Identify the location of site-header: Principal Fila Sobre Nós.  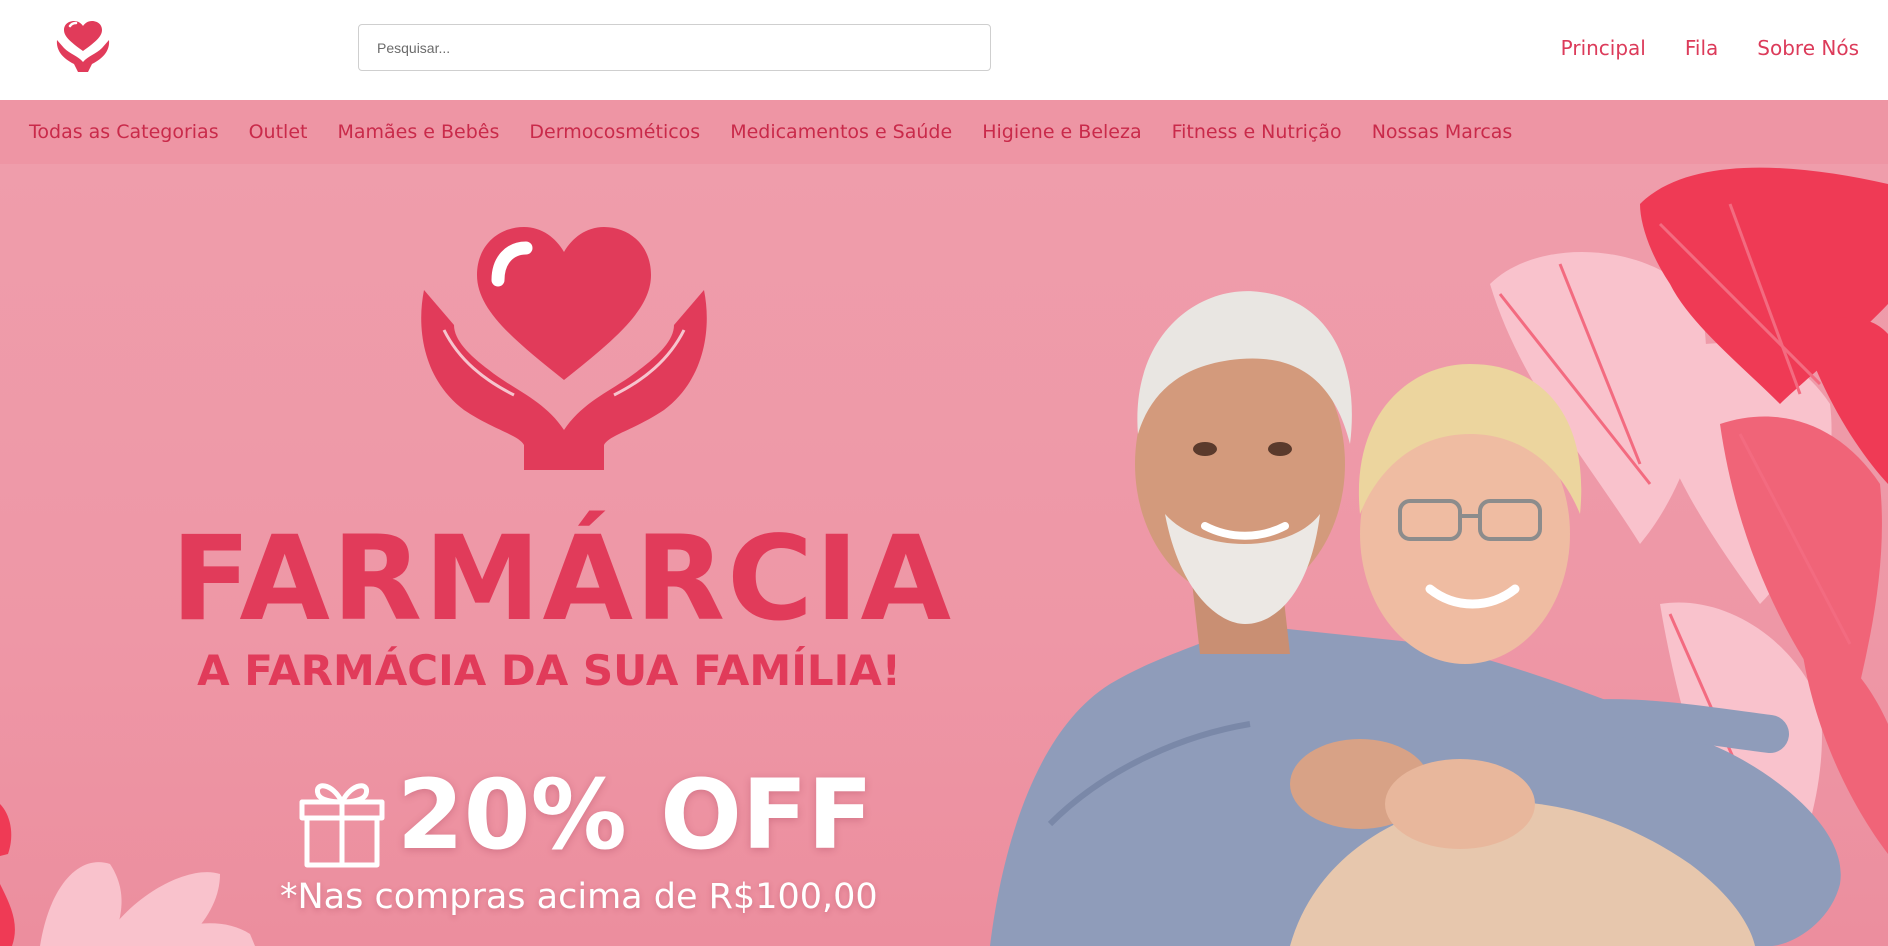
(944, 50).